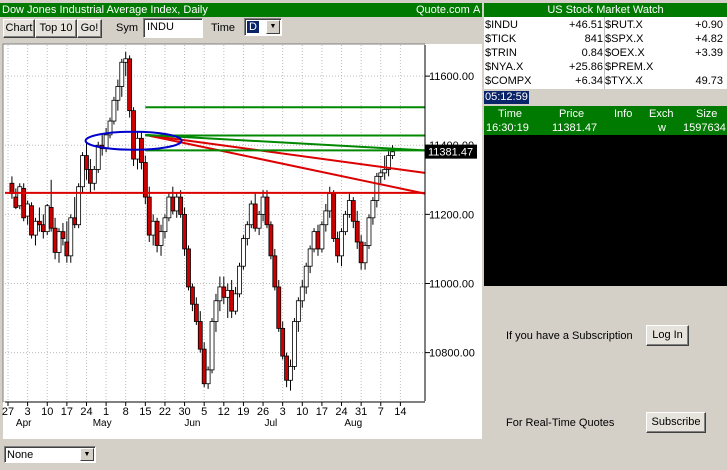  I want to click on trade-time: 16:30:19, so click(507, 128).